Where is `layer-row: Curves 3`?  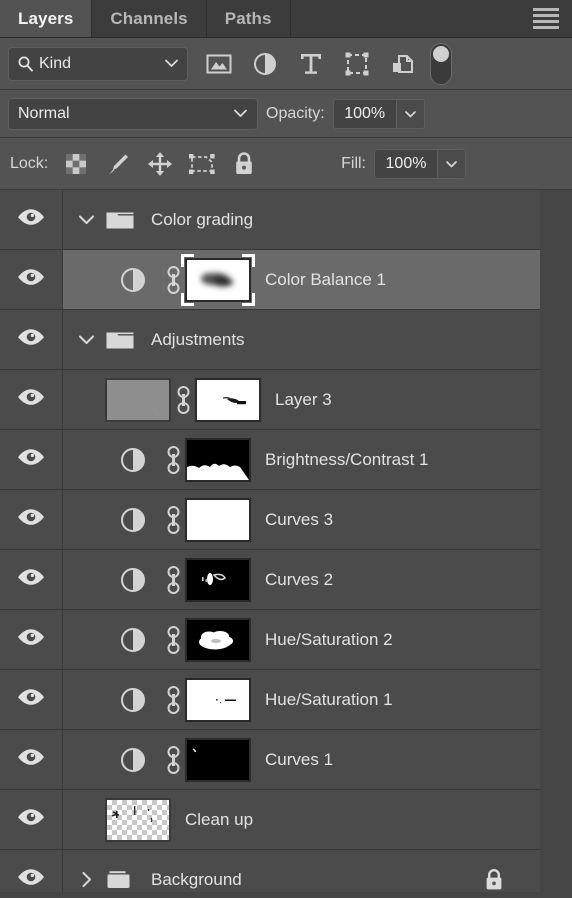 layer-row: Curves 3 is located at coordinates (286, 520).